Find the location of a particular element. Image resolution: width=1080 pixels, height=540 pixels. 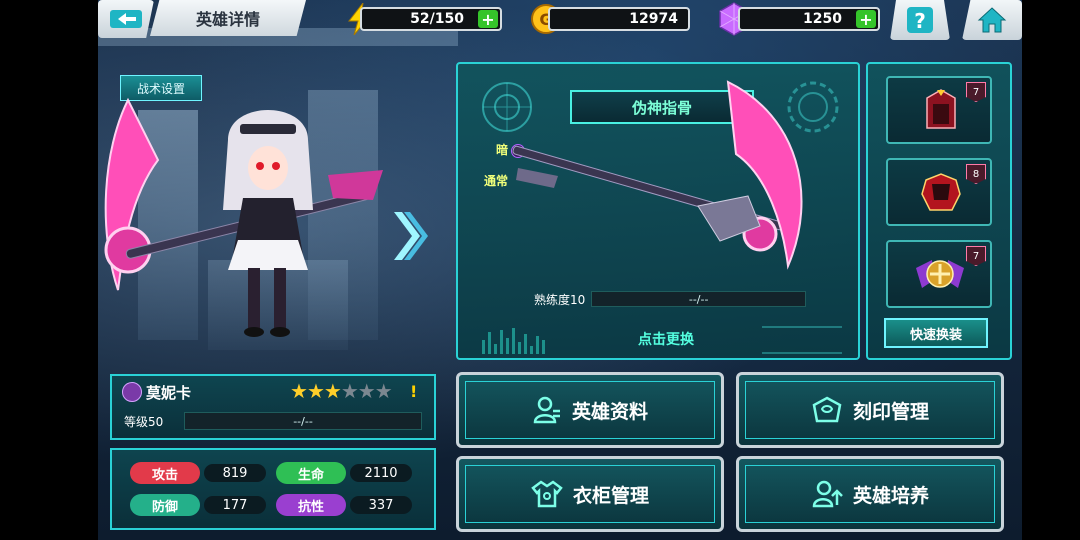

quick-swap-button: 快速换装 is located at coordinates (936, 333).